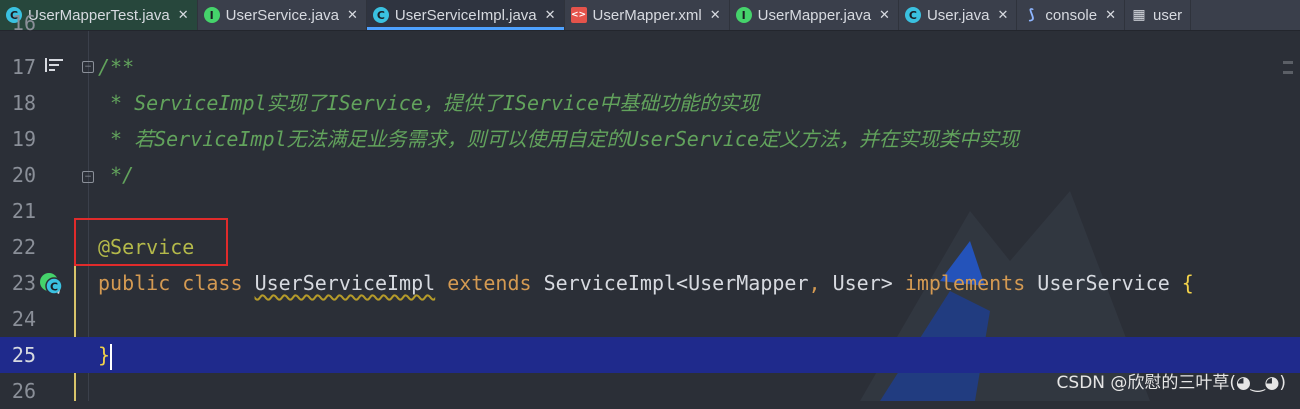  What do you see at coordinates (965, 283) in the screenshot?
I see `keyword-implements: implements` at bounding box center [965, 283].